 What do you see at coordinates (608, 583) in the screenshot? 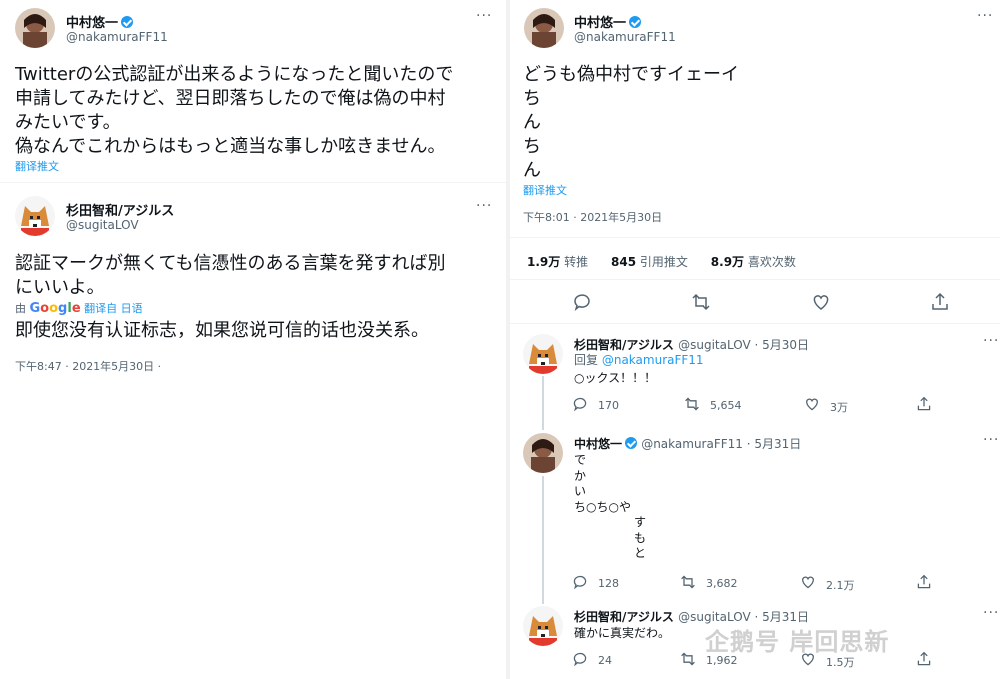
I see `reply-count: 128` at bounding box center [608, 583].